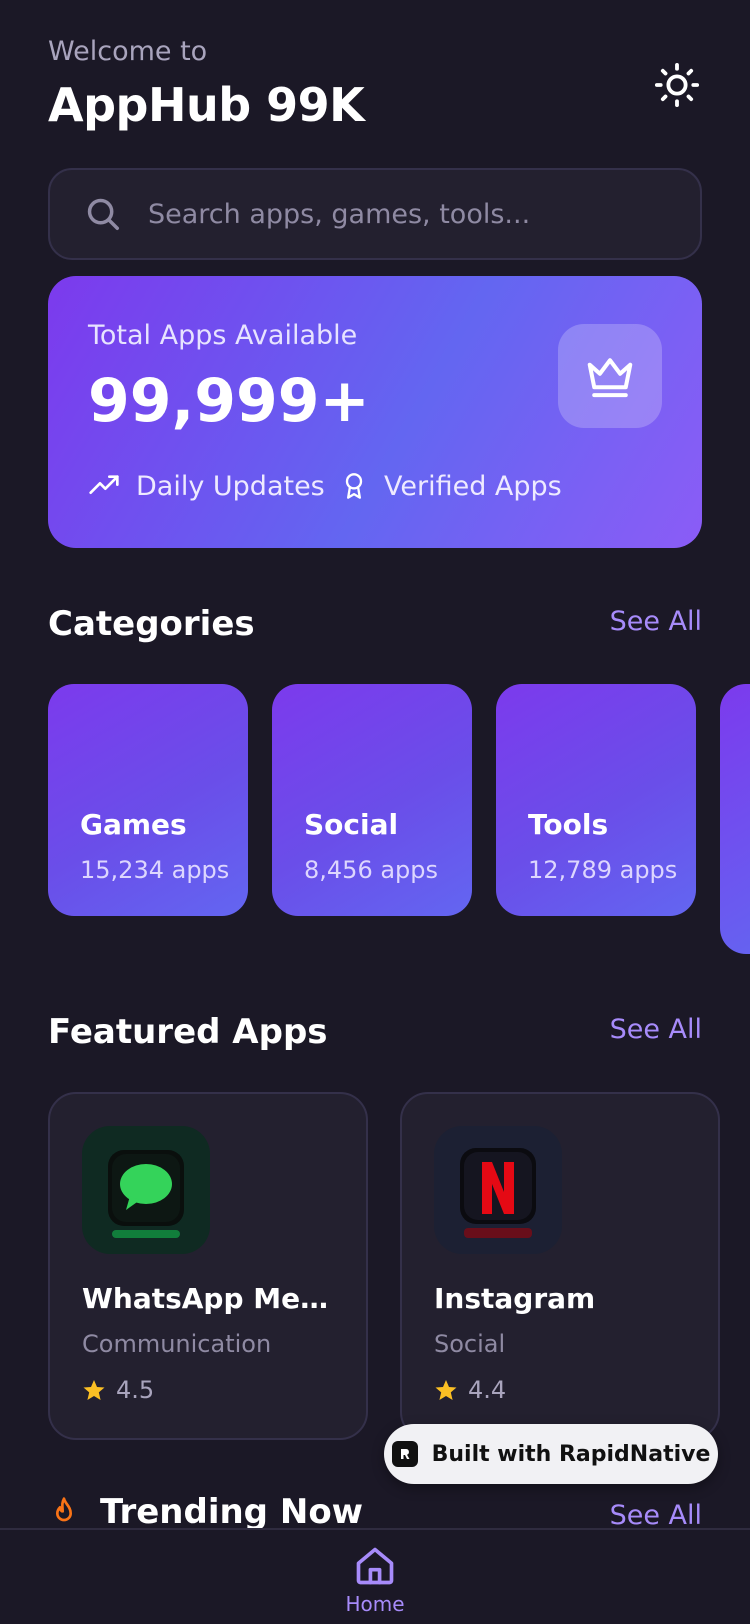 This screenshot has height=1624, width=750. I want to click on tab-home: Home, so click(375, 1584).